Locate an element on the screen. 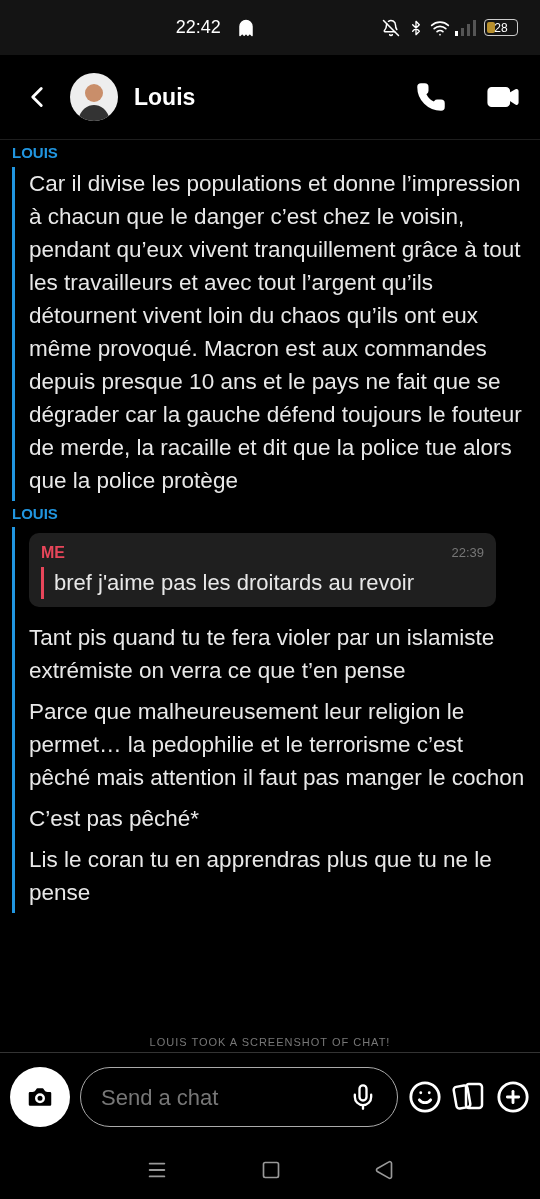 The height and width of the screenshot is (1199, 540). quote-time: 22:39 is located at coordinates (467, 553).